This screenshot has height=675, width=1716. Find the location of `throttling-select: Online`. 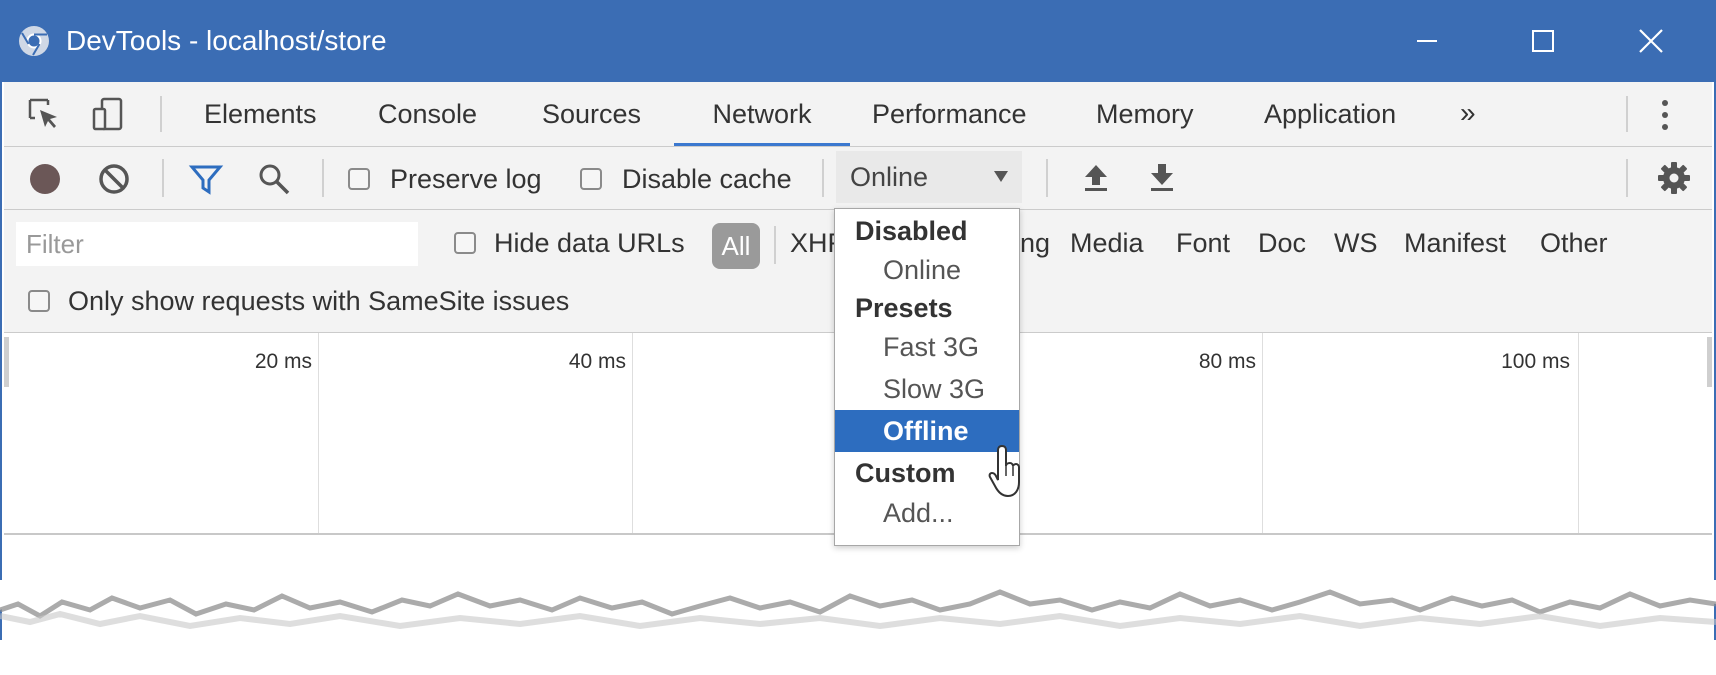

throttling-select: Online is located at coordinates (929, 177).